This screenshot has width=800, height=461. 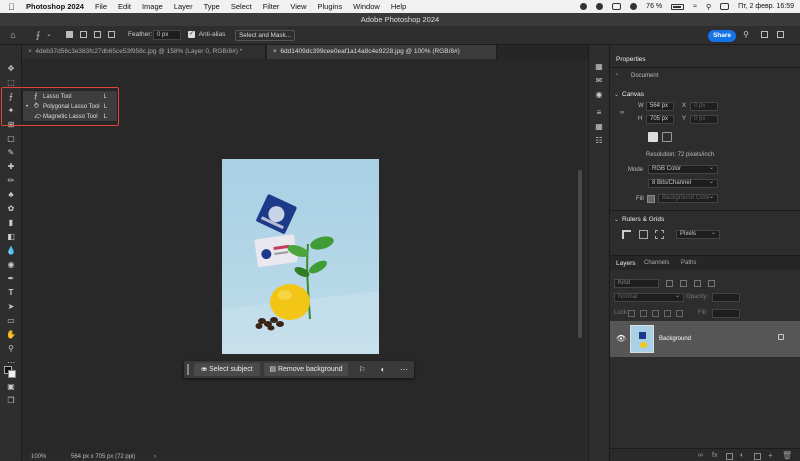 What do you see at coordinates (366, 6) in the screenshot?
I see `menu-window: Window` at bounding box center [366, 6].